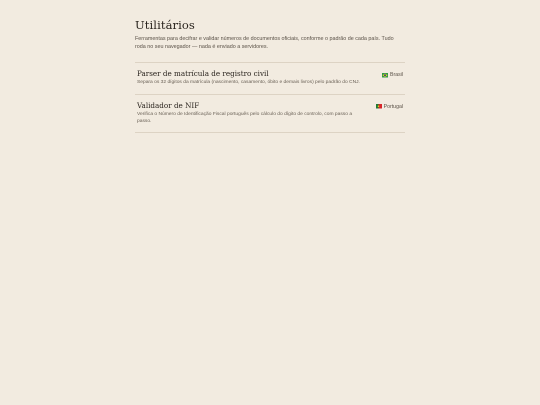 The width and height of the screenshot is (540, 405). What do you see at coordinates (396, 75) in the screenshot?
I see `country-label: Brasil` at bounding box center [396, 75].